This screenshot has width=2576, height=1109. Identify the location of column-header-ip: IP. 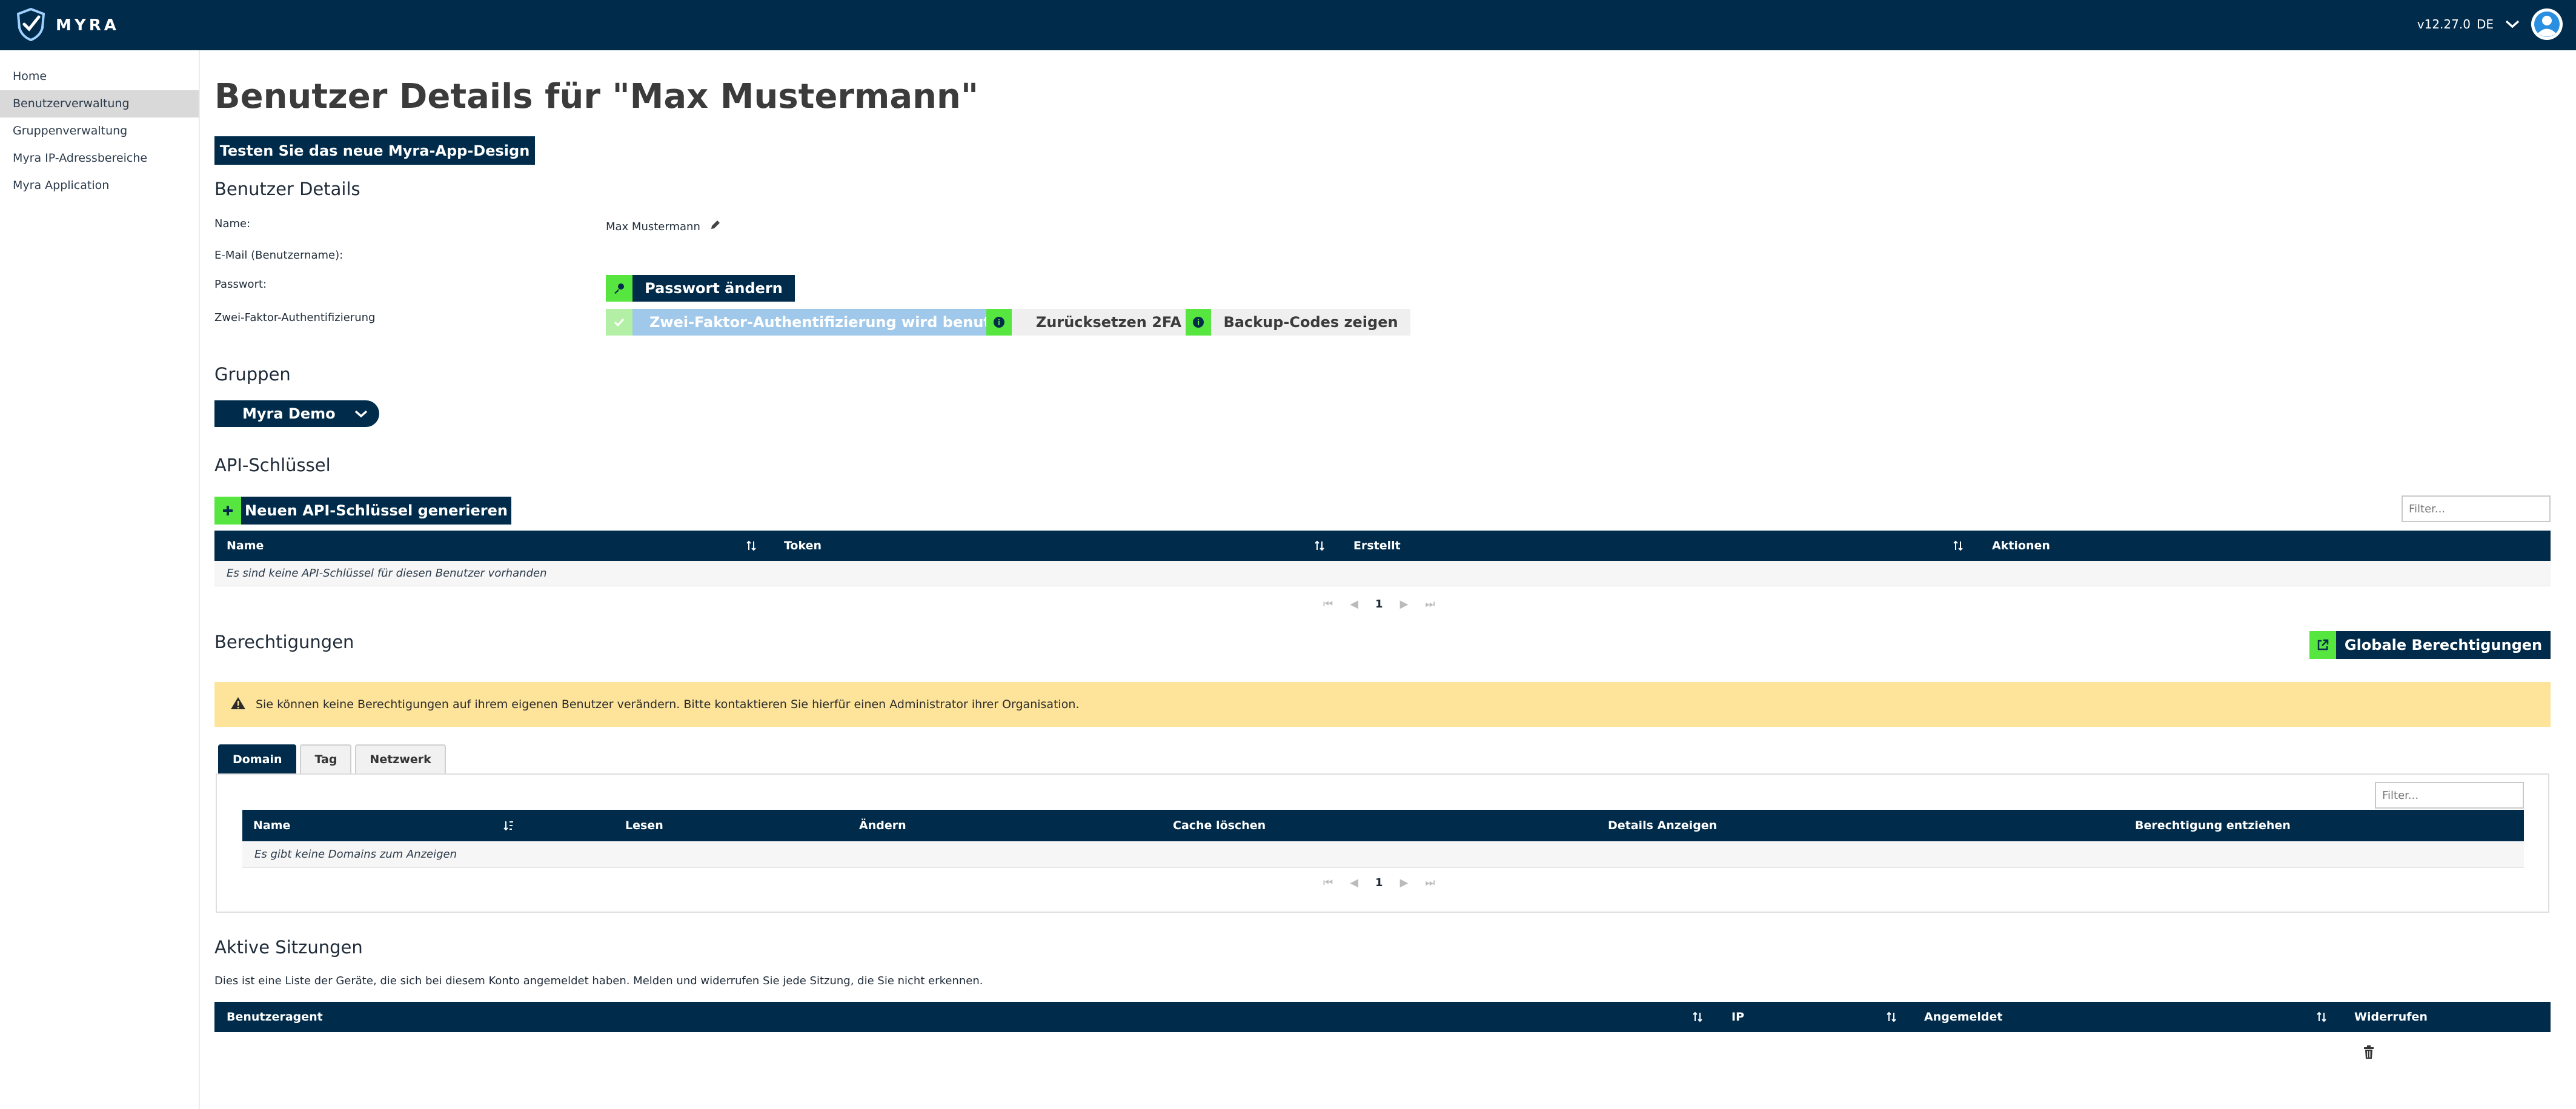
(1737, 1017).